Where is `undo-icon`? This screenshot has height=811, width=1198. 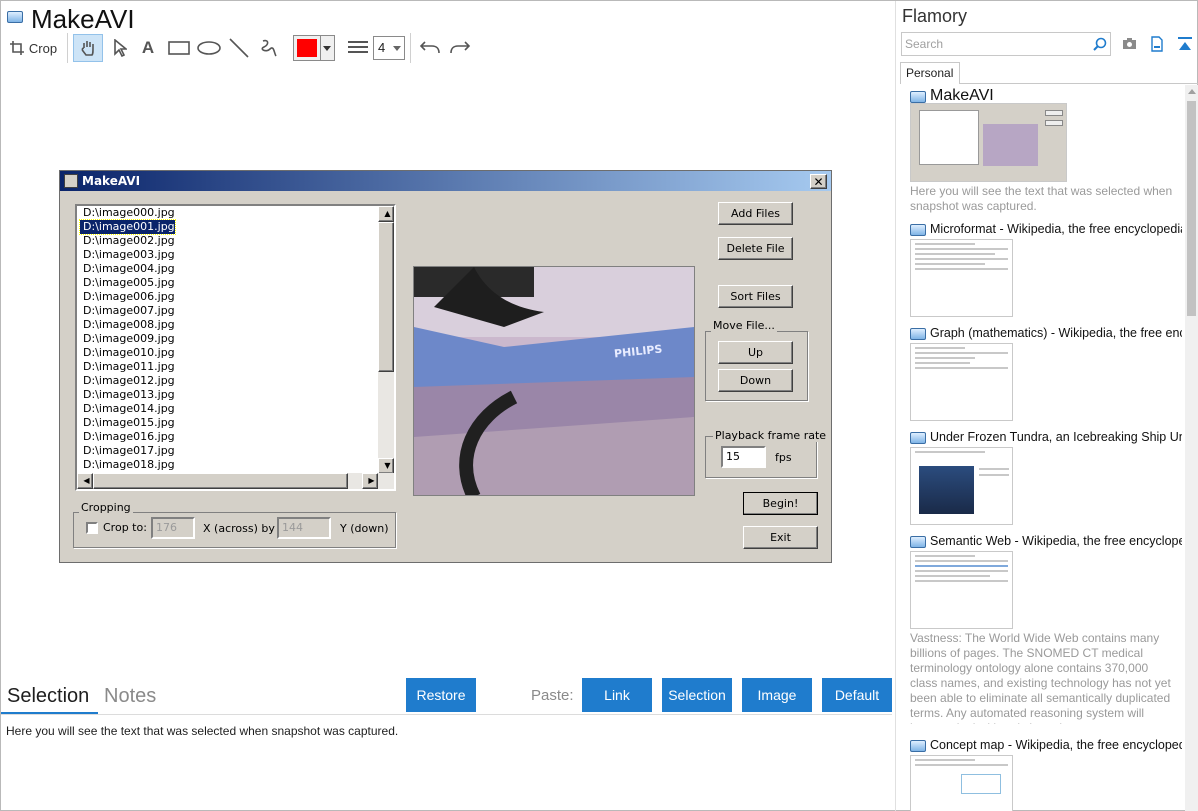 undo-icon is located at coordinates (429, 47).